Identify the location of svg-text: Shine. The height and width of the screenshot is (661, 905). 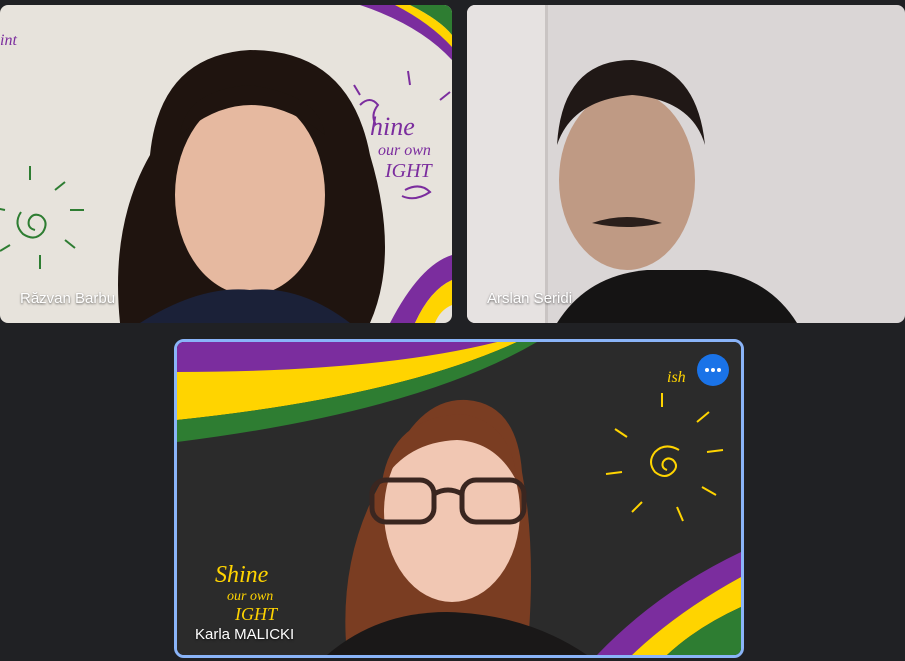
(242, 575).